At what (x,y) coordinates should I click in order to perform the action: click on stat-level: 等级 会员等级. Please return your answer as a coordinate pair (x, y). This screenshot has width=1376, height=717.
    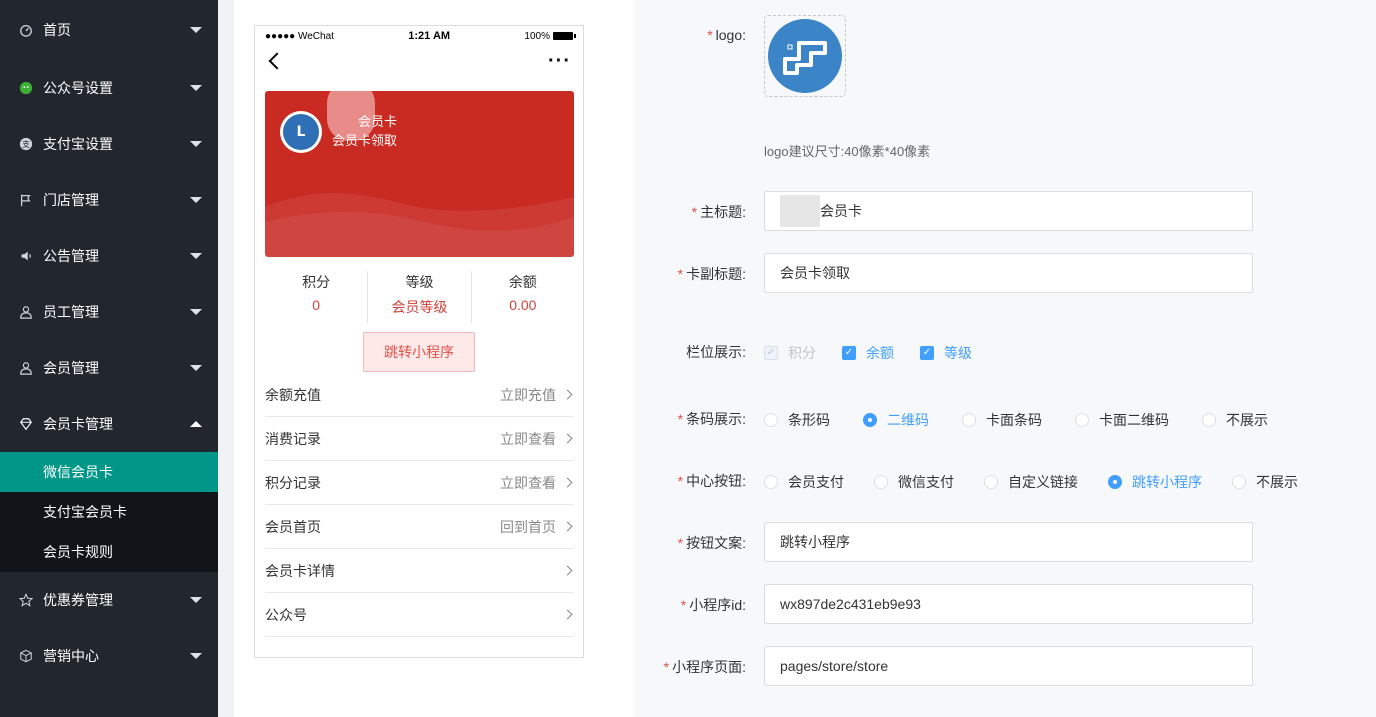
    Looking at the image, I should click on (420, 297).